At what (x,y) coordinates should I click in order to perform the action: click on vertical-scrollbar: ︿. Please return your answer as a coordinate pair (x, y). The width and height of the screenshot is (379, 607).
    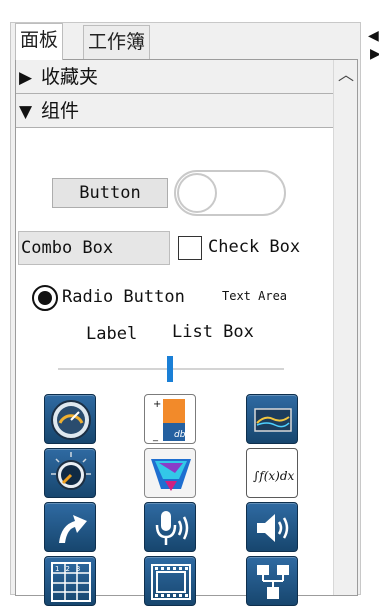
    Looking at the image, I should click on (345, 327).